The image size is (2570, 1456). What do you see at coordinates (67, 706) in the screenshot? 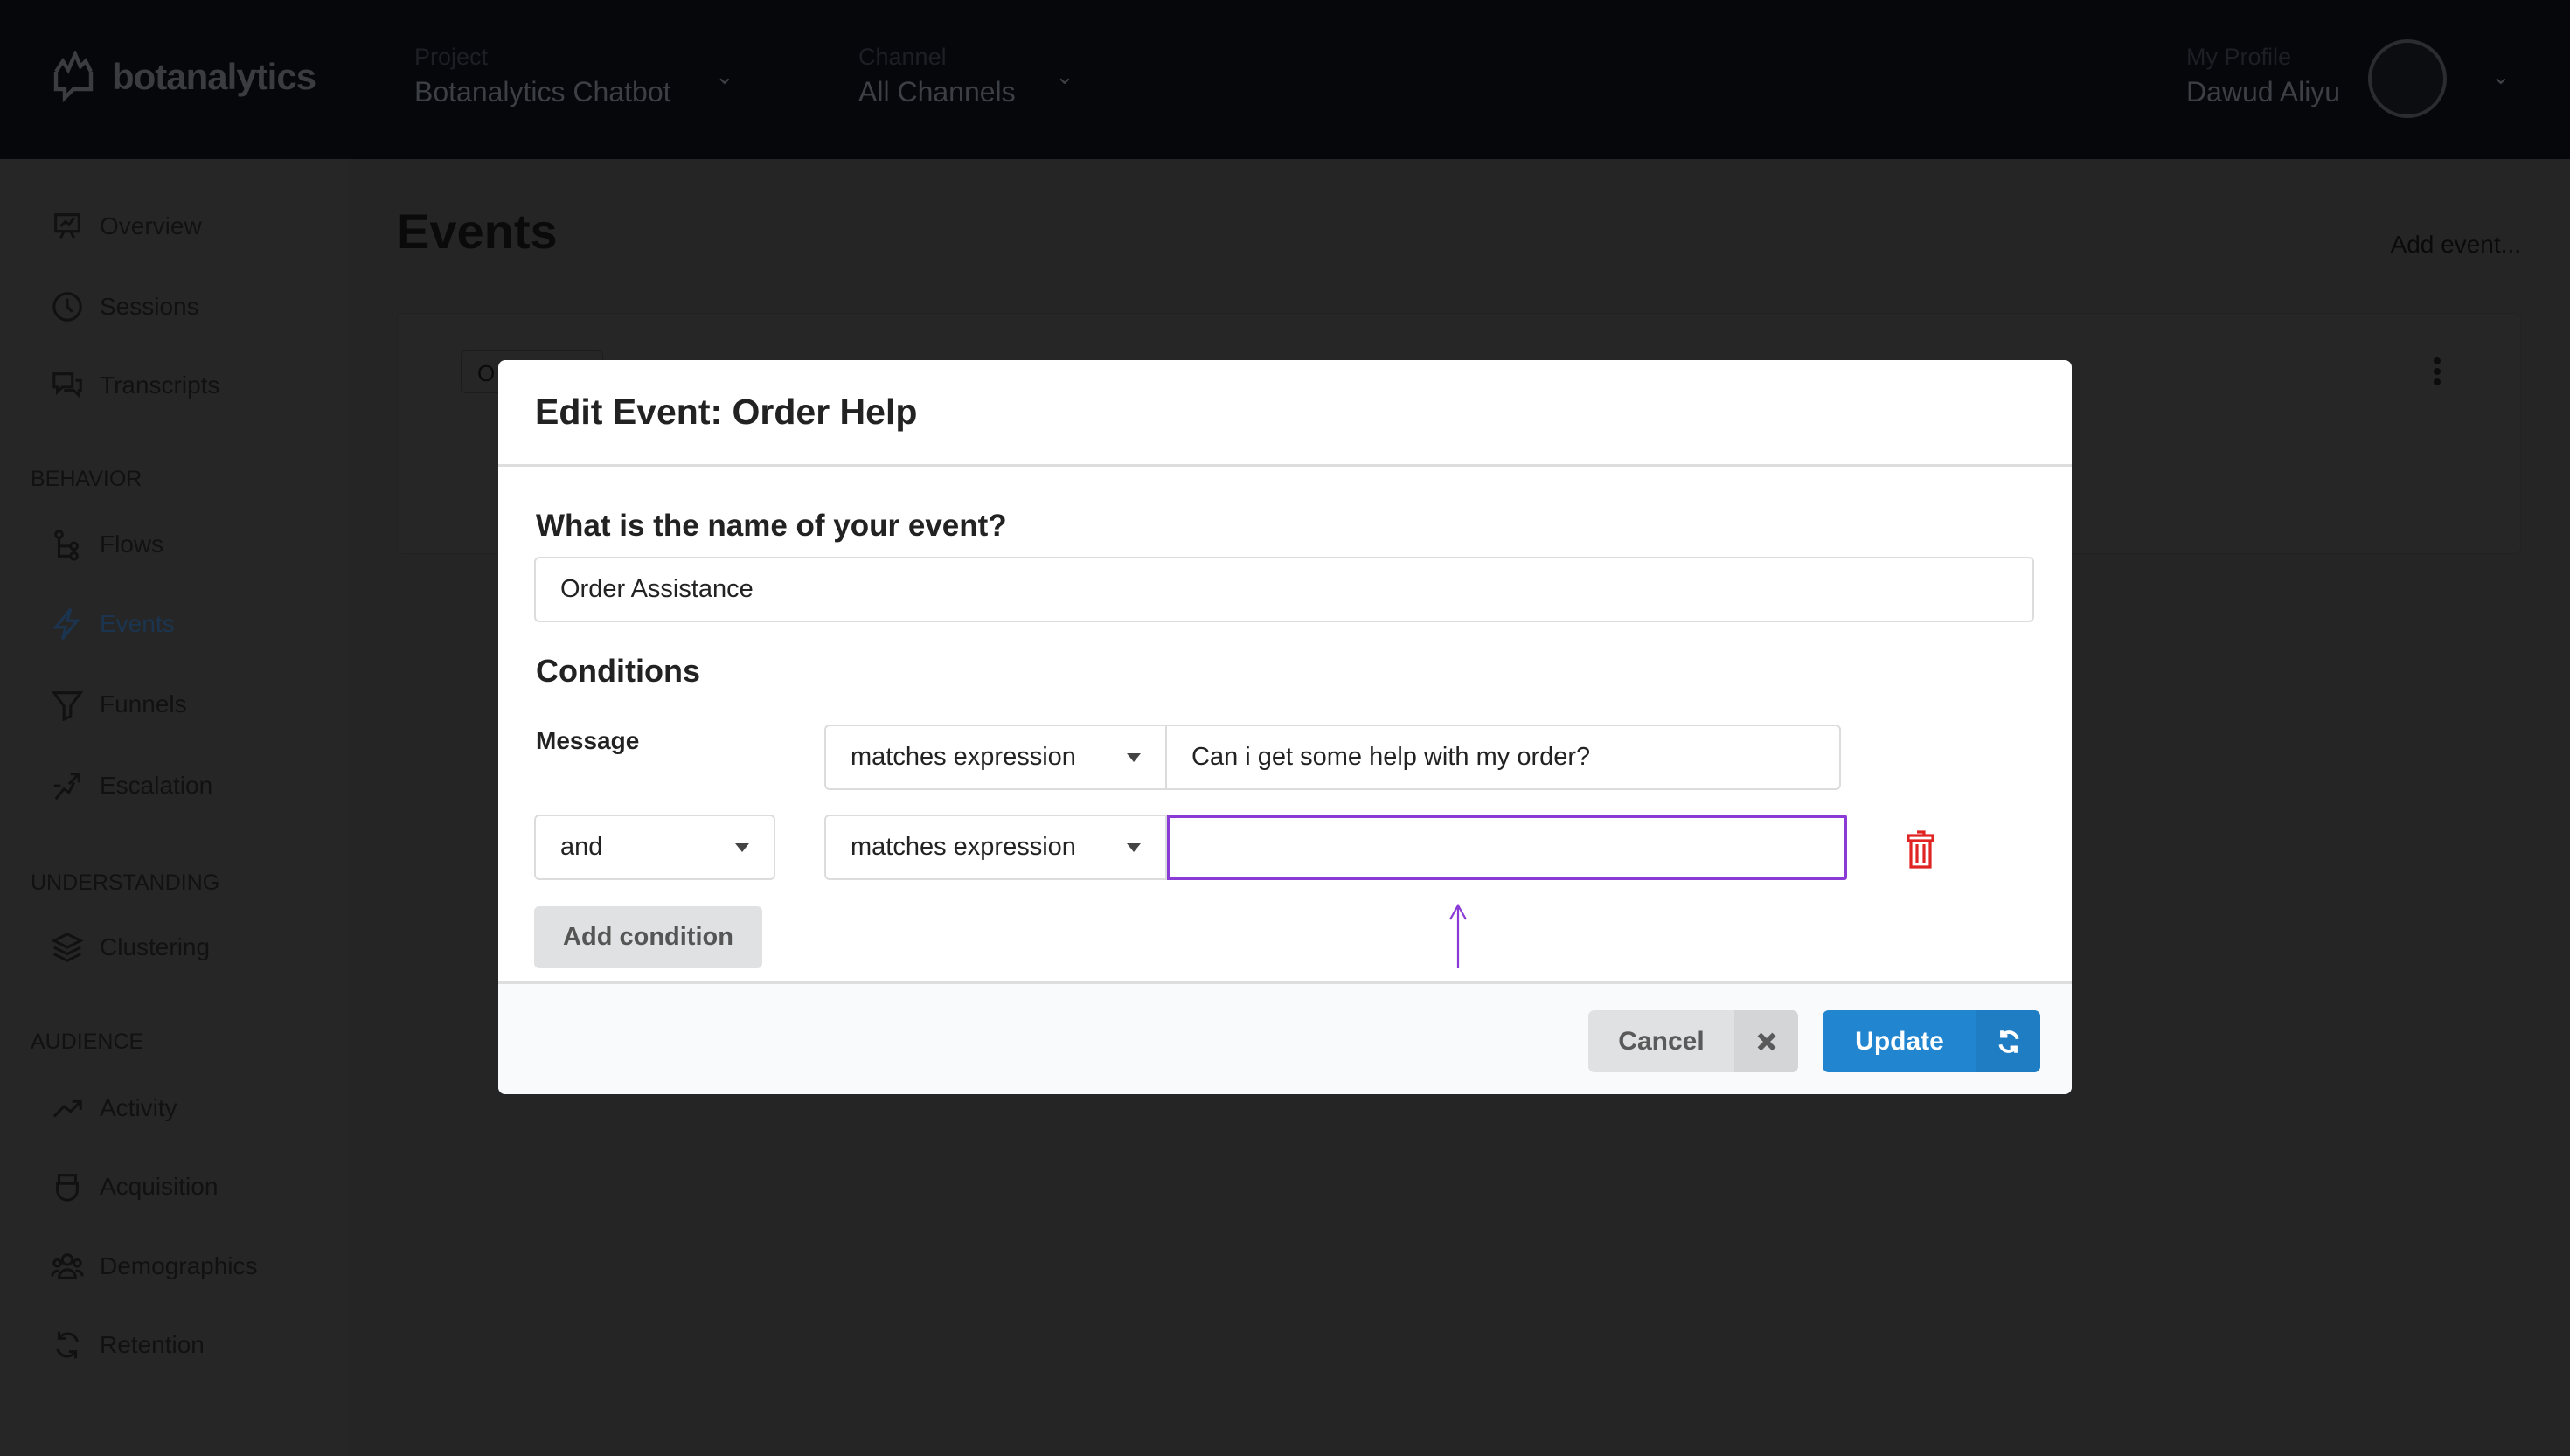
I see `funnel-icon` at bounding box center [67, 706].